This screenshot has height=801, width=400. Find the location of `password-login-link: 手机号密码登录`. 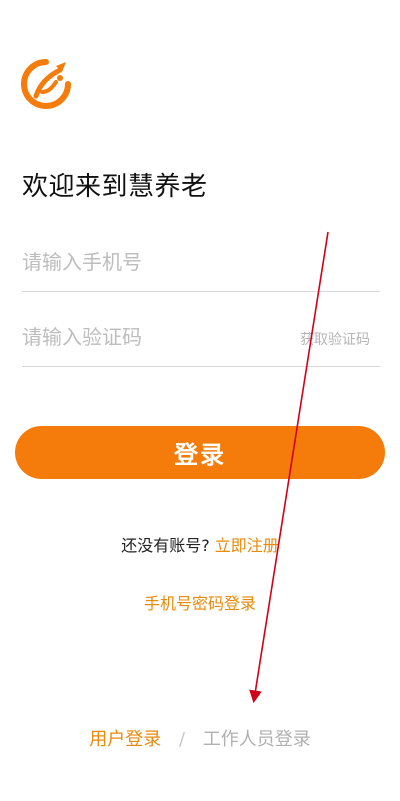

password-login-link: 手机号密码登录 is located at coordinates (200, 602).